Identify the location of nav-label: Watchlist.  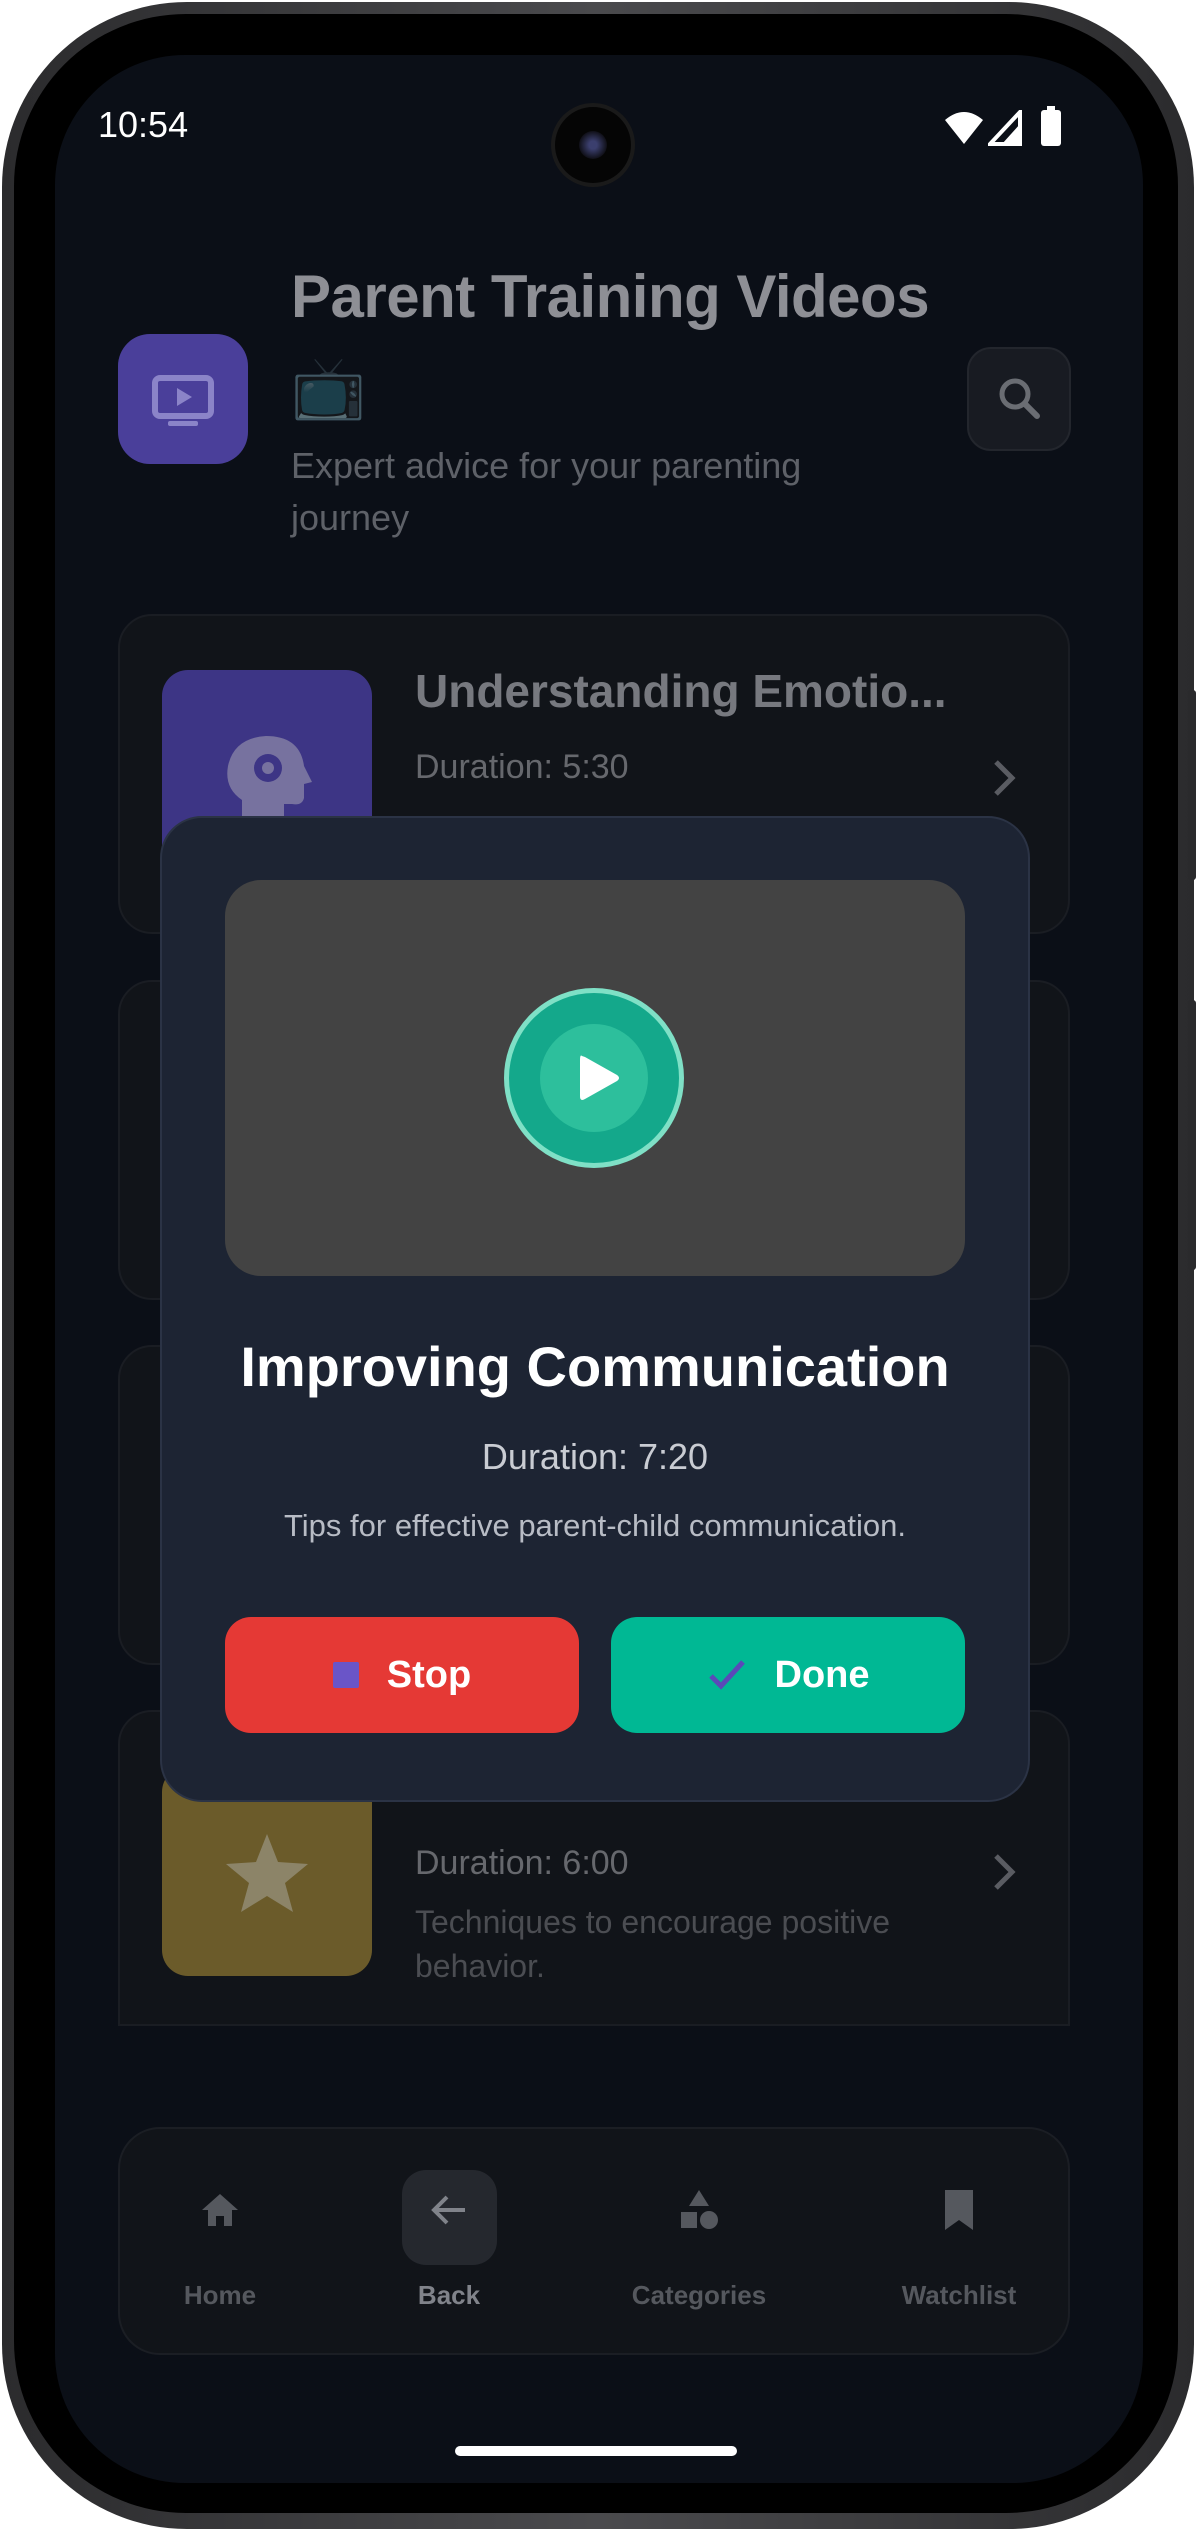
(959, 2295).